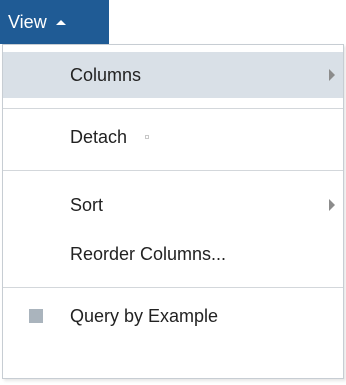 The width and height of the screenshot is (346, 385). What do you see at coordinates (173, 137) in the screenshot?
I see `menu-item-detach: Detach` at bounding box center [173, 137].